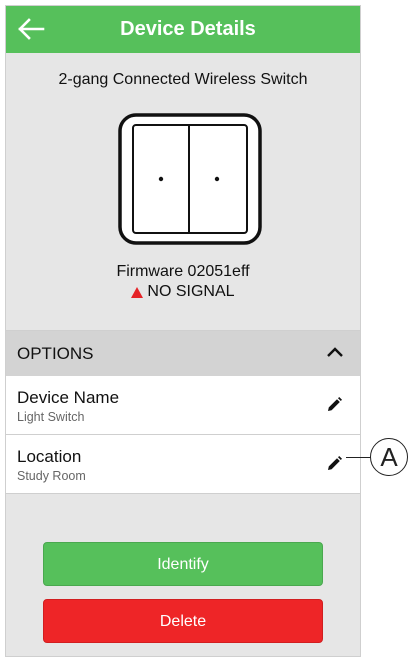 The width and height of the screenshot is (412, 663). I want to click on option-value: Study Room, so click(51, 476).